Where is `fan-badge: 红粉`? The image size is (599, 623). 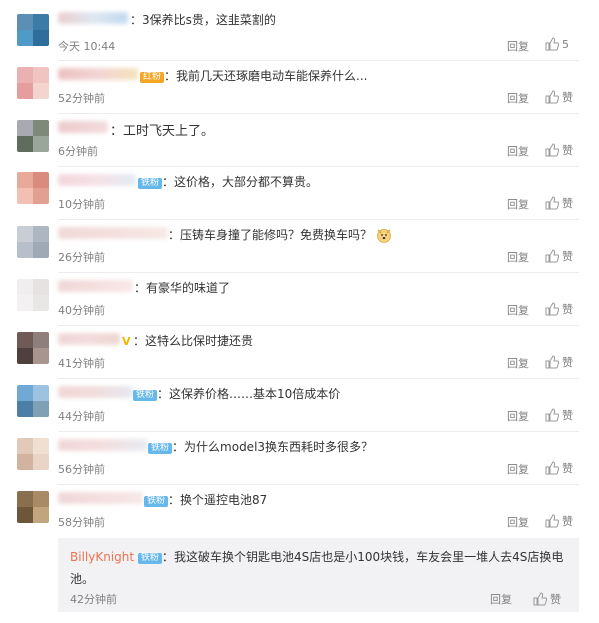 fan-badge: 红粉 is located at coordinates (152, 77).